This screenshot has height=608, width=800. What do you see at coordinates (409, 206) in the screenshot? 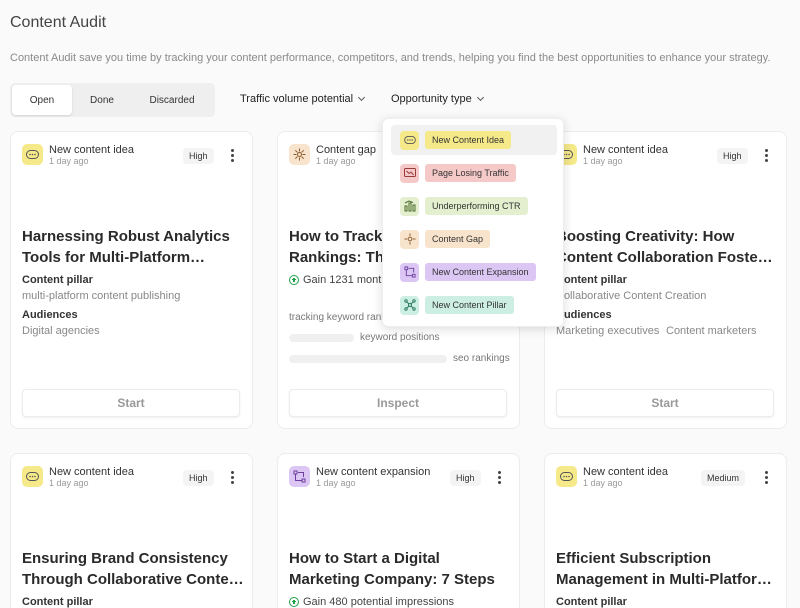
I see `underperforming-ctr-icon` at bounding box center [409, 206].